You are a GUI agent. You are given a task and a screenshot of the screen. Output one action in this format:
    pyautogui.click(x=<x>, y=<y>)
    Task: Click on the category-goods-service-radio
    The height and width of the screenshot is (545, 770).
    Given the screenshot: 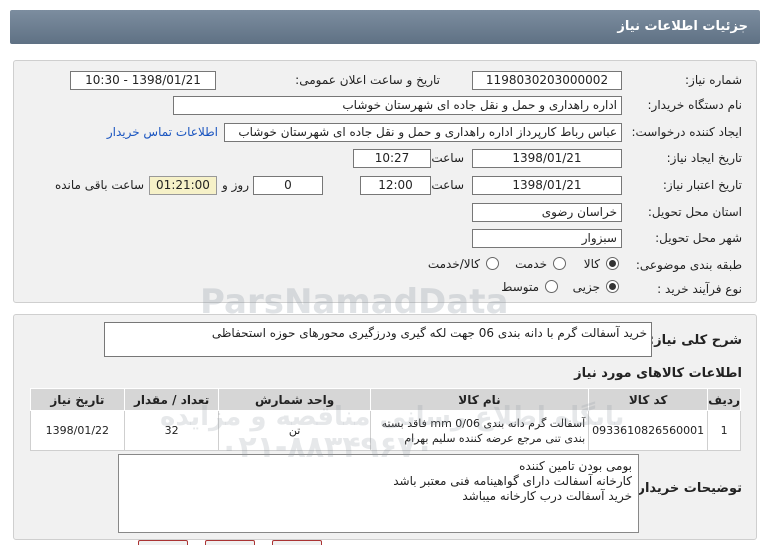 What is the action you would take?
    pyautogui.click(x=492, y=263)
    